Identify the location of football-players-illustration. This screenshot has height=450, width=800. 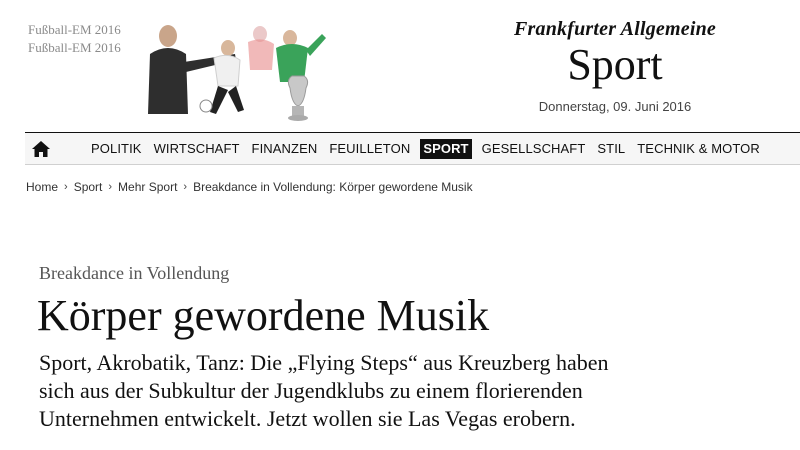
(237, 73).